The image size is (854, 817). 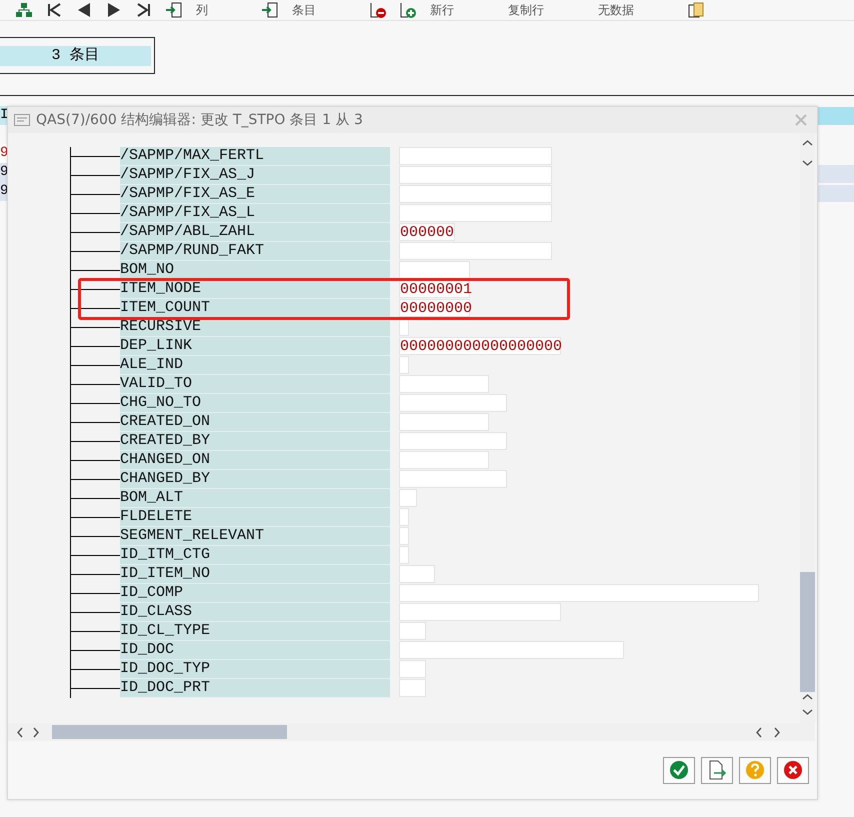 What do you see at coordinates (114, 10) in the screenshot?
I see `next-icon` at bounding box center [114, 10].